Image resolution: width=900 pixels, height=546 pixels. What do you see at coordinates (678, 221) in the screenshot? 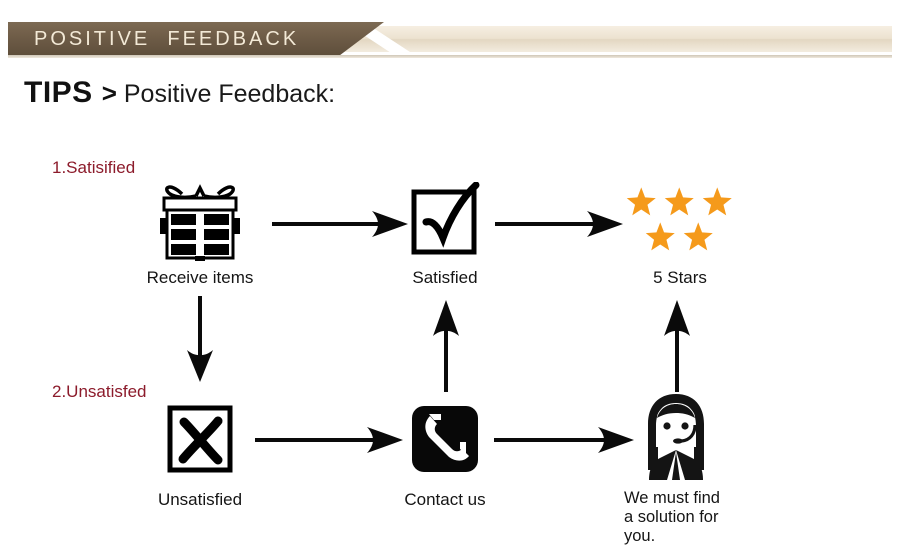
I see `five-stars-icon` at bounding box center [678, 221].